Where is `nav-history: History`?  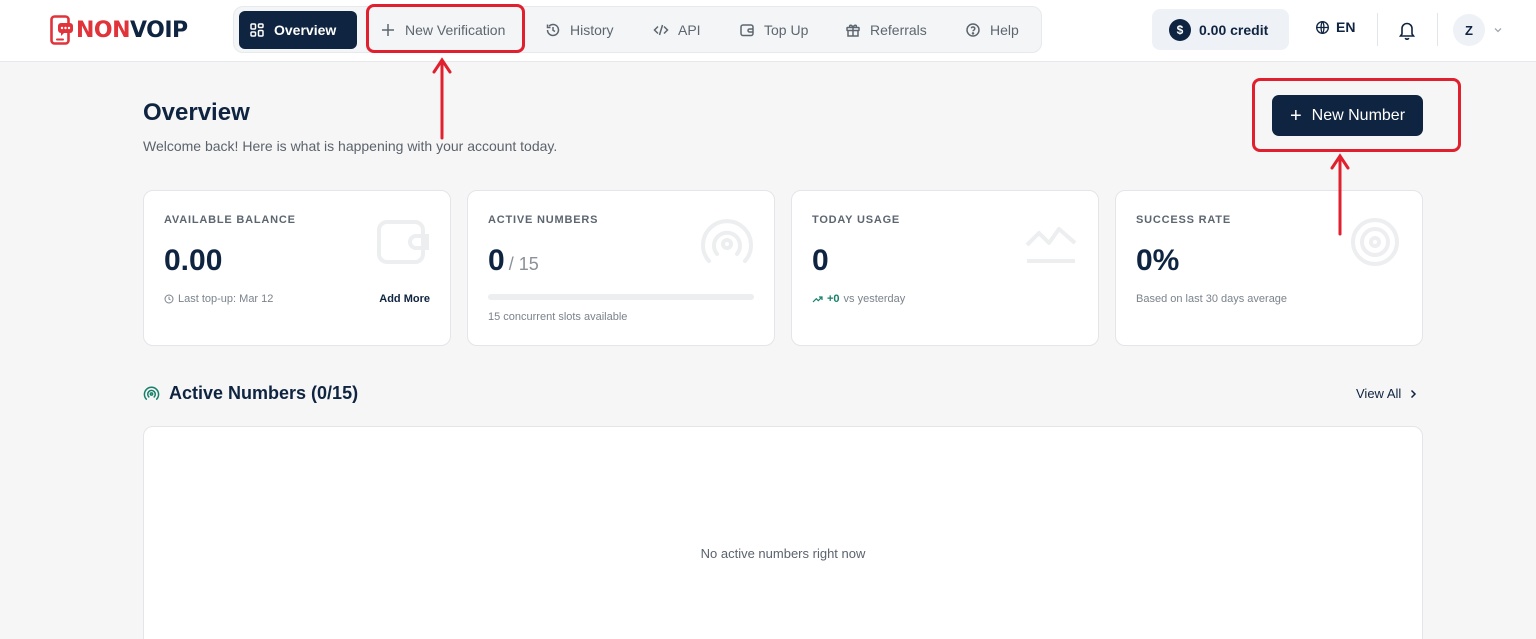
nav-history: History is located at coordinates (579, 30).